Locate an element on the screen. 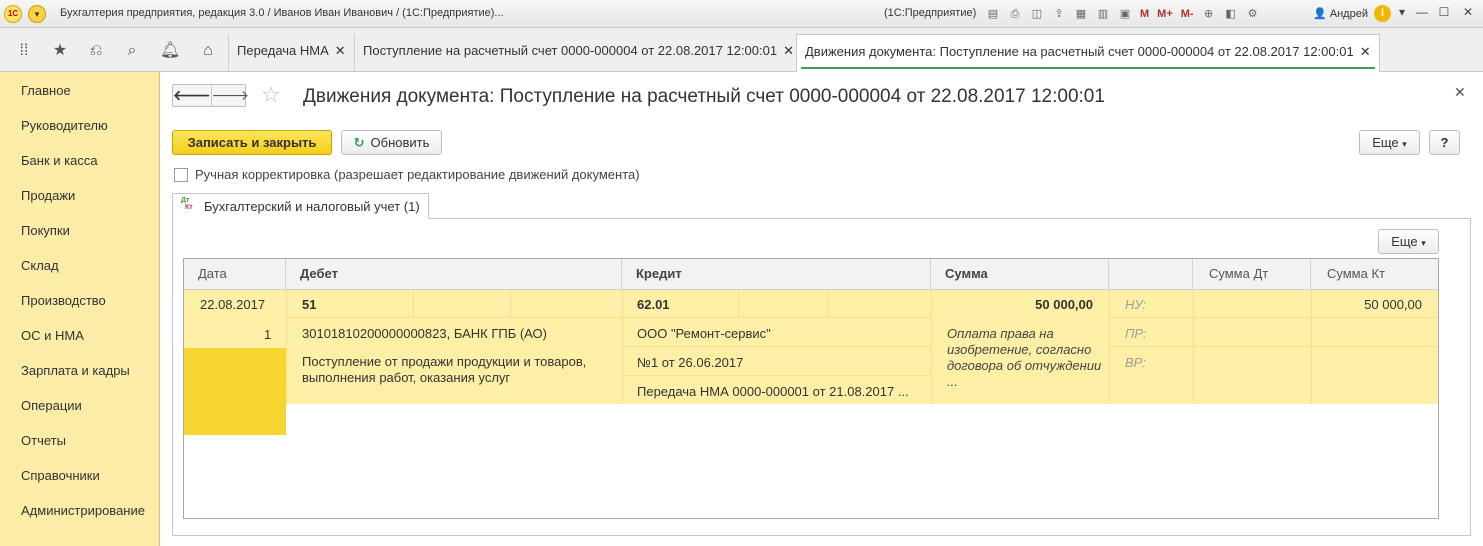 The width and height of the screenshot is (1483, 546). sidebar-item-payroll: Зарплата и кадры is located at coordinates (75, 370).